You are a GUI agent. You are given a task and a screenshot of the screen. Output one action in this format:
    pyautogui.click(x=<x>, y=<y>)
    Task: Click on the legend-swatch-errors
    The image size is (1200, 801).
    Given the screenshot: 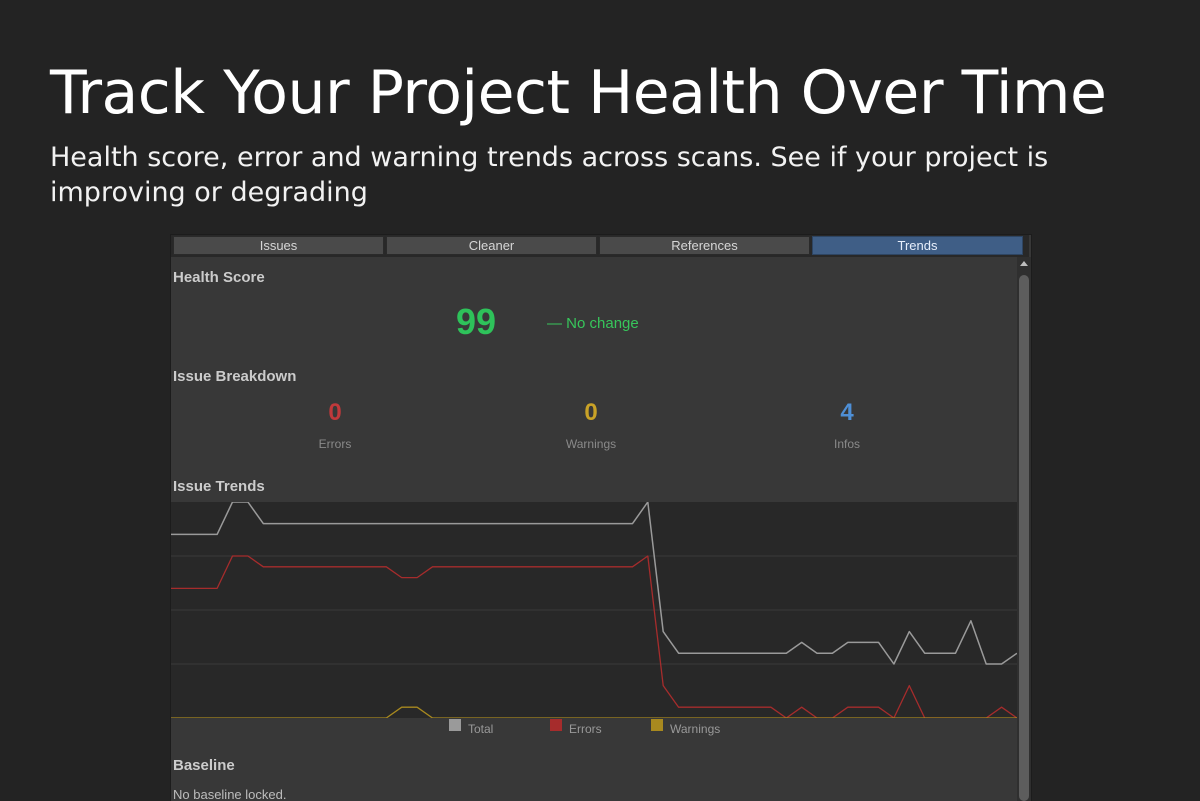 What is the action you would take?
    pyautogui.click(x=556, y=725)
    